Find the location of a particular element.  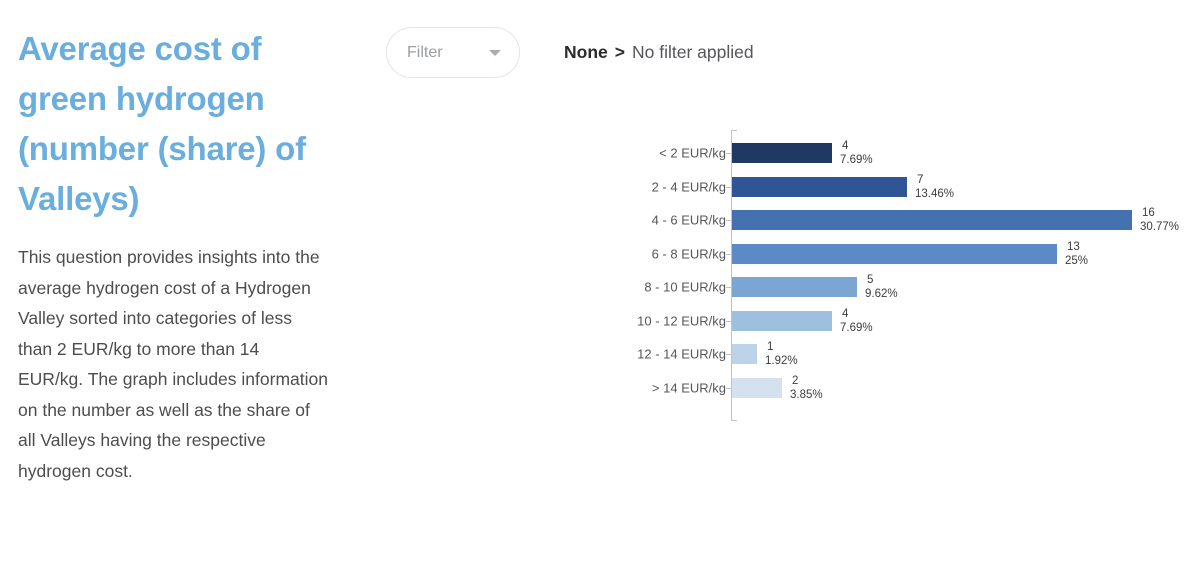

chart-category-label: 6 - 8 EUR/kg is located at coordinates (688, 253).